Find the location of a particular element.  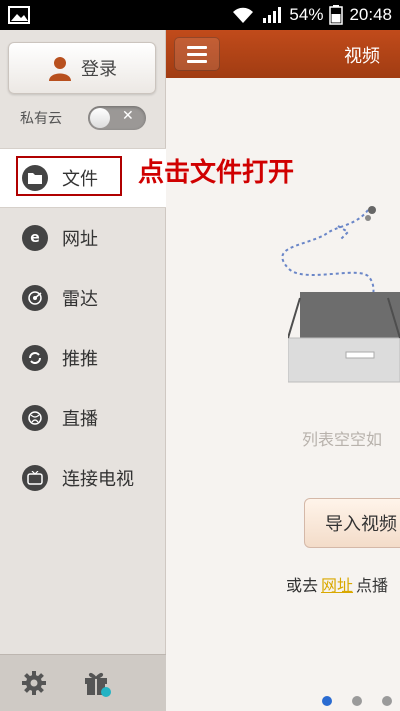

radar-icon is located at coordinates (35, 298).